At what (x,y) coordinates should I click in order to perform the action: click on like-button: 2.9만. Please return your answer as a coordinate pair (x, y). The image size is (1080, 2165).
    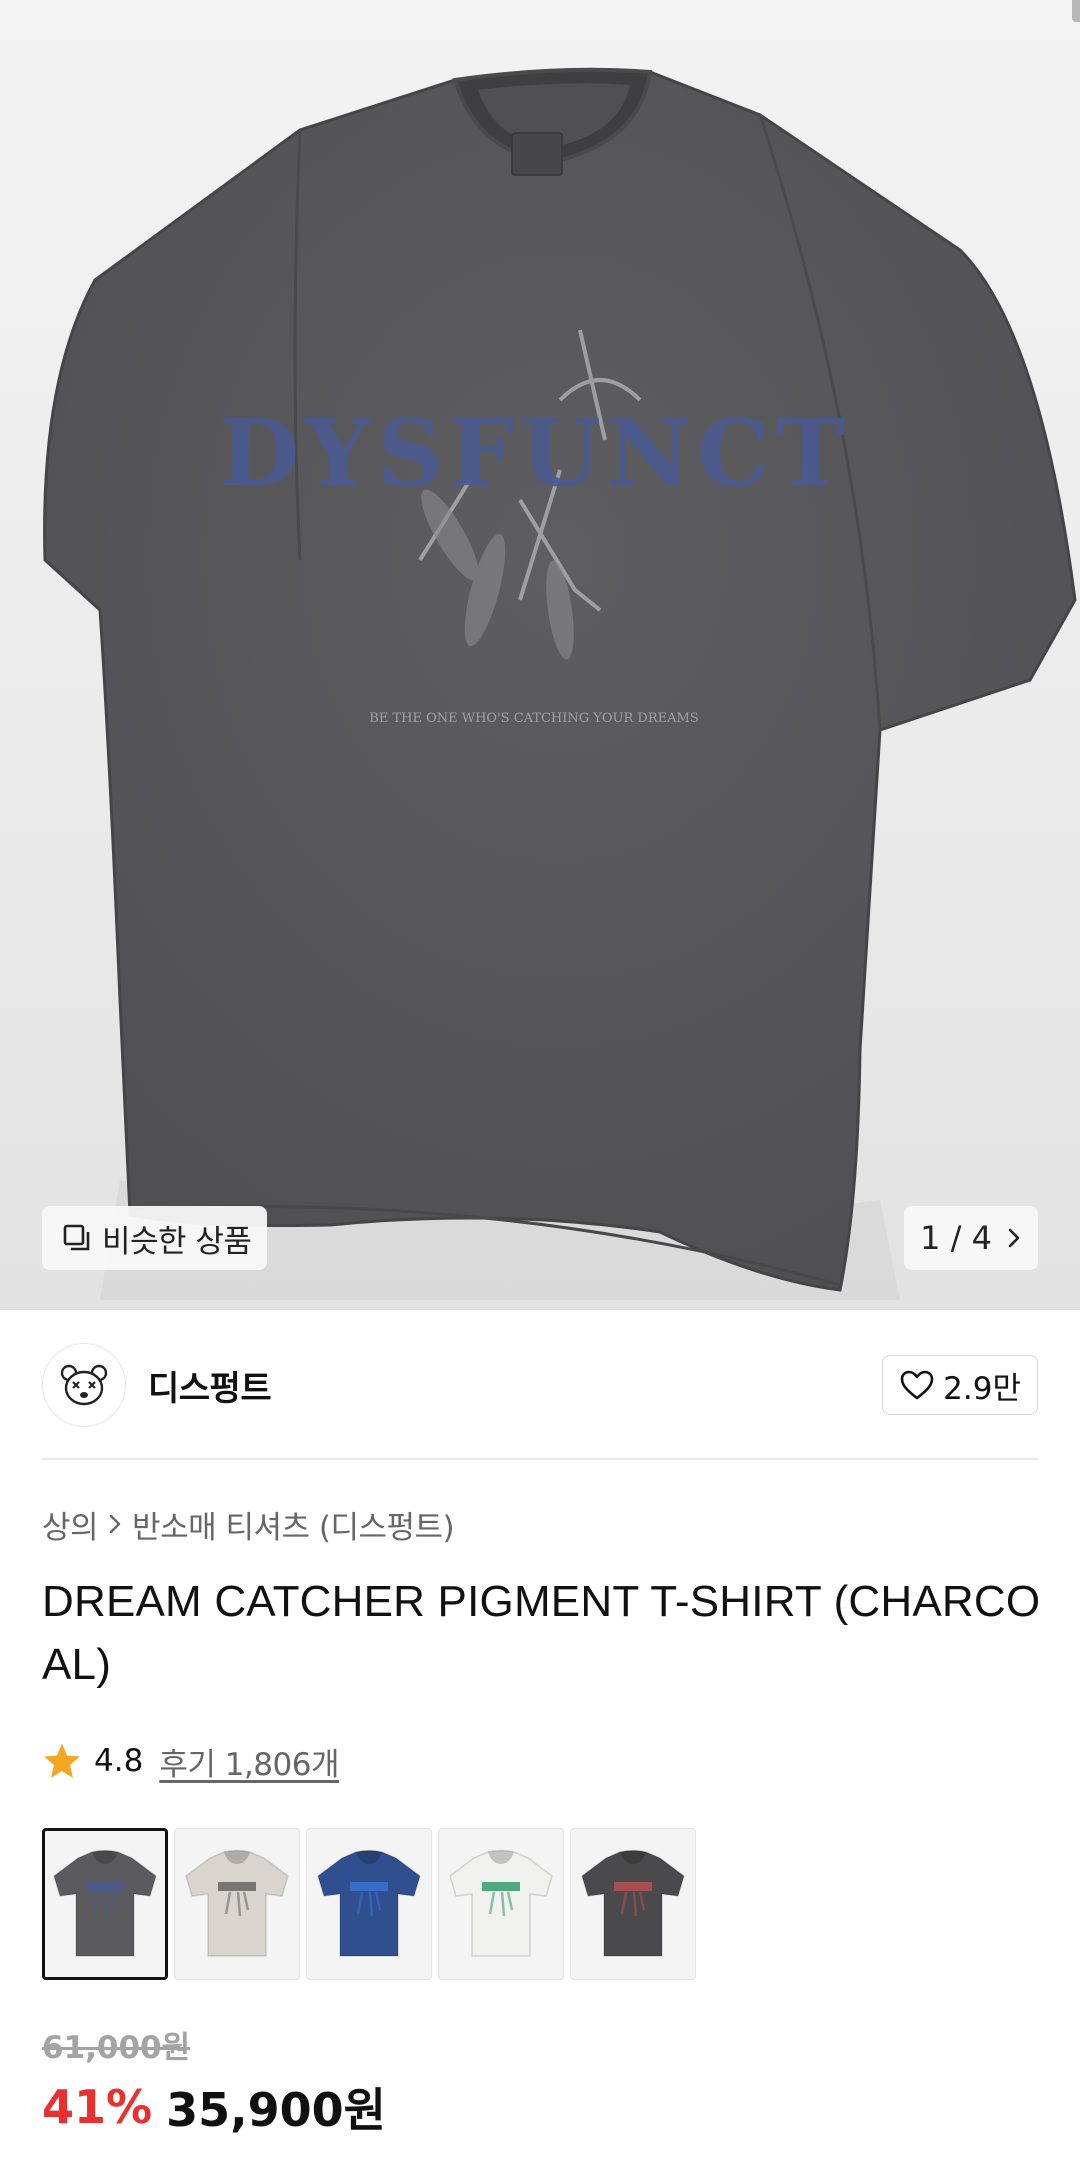
    Looking at the image, I should click on (960, 1385).